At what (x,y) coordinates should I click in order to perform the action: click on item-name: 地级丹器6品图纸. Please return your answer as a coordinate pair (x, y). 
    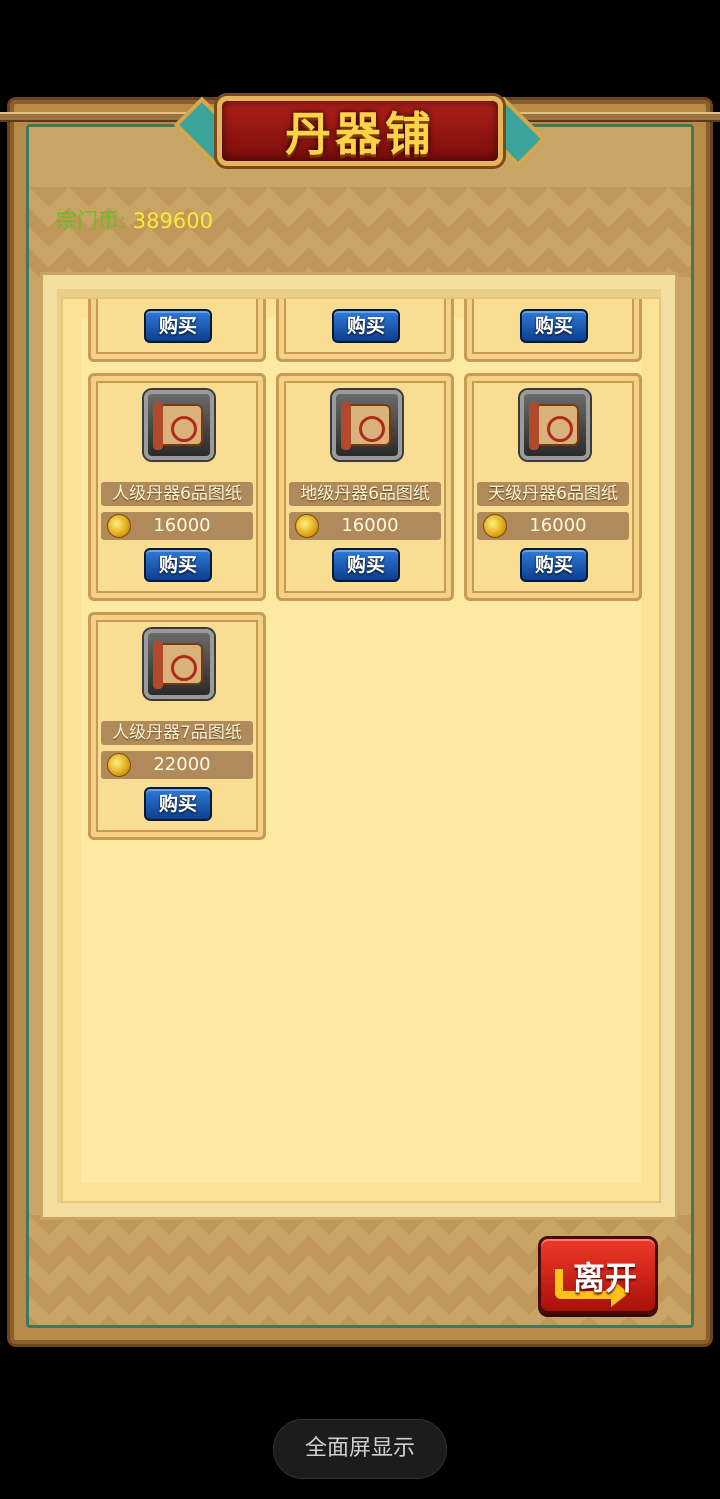
    Looking at the image, I should click on (365, 494).